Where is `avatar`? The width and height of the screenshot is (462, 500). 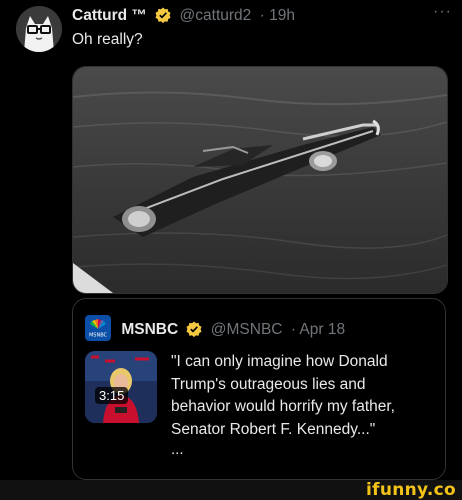
avatar is located at coordinates (39, 29).